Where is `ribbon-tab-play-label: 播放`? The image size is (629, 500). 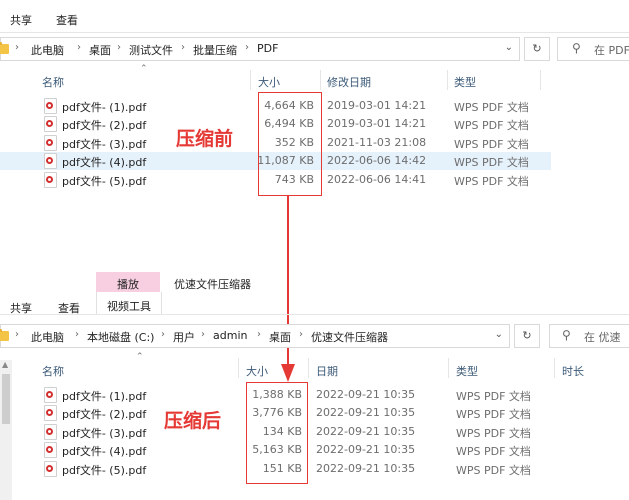 ribbon-tab-play-label: 播放 is located at coordinates (128, 284).